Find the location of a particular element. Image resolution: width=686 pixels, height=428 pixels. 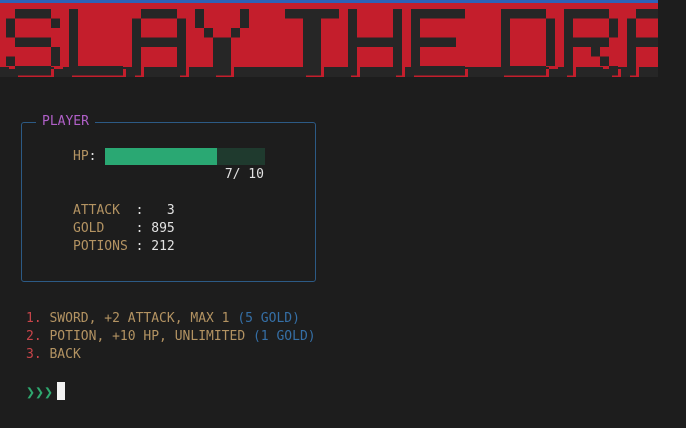

stat-value: 212 is located at coordinates (163, 246).